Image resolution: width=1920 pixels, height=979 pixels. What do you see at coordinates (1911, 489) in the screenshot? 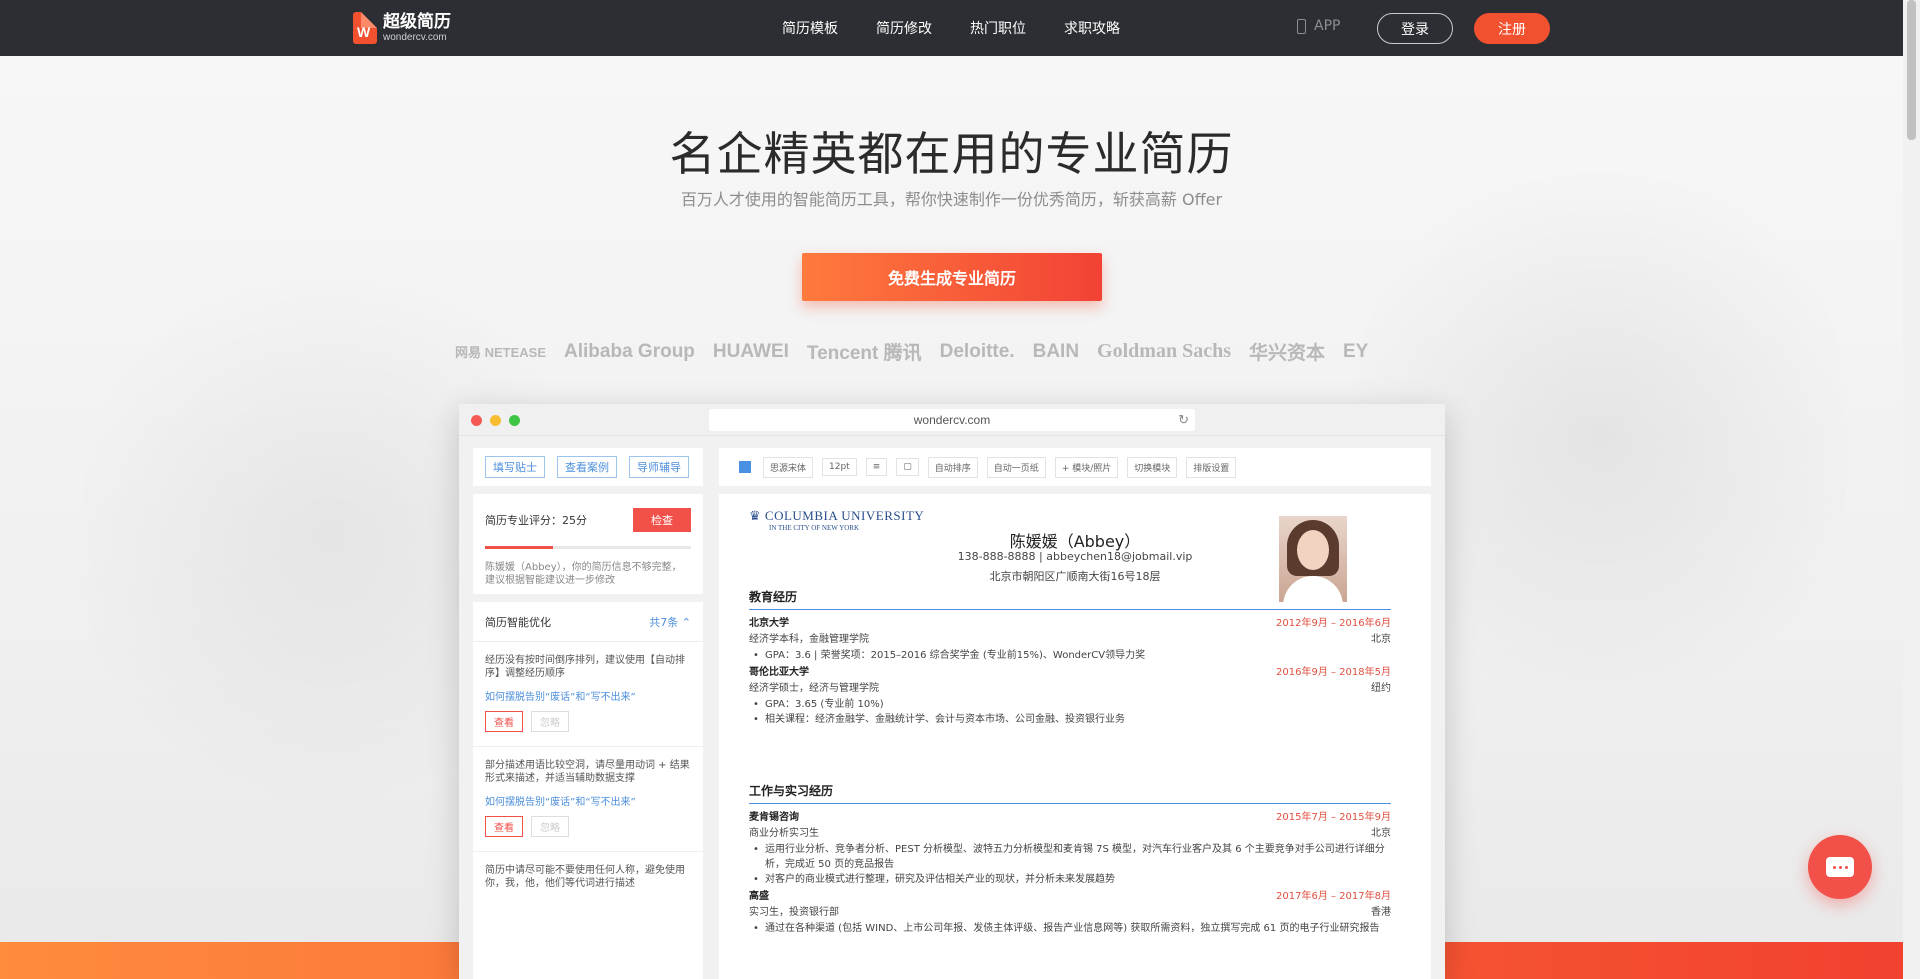
I see `page-scrollbar` at bounding box center [1911, 489].